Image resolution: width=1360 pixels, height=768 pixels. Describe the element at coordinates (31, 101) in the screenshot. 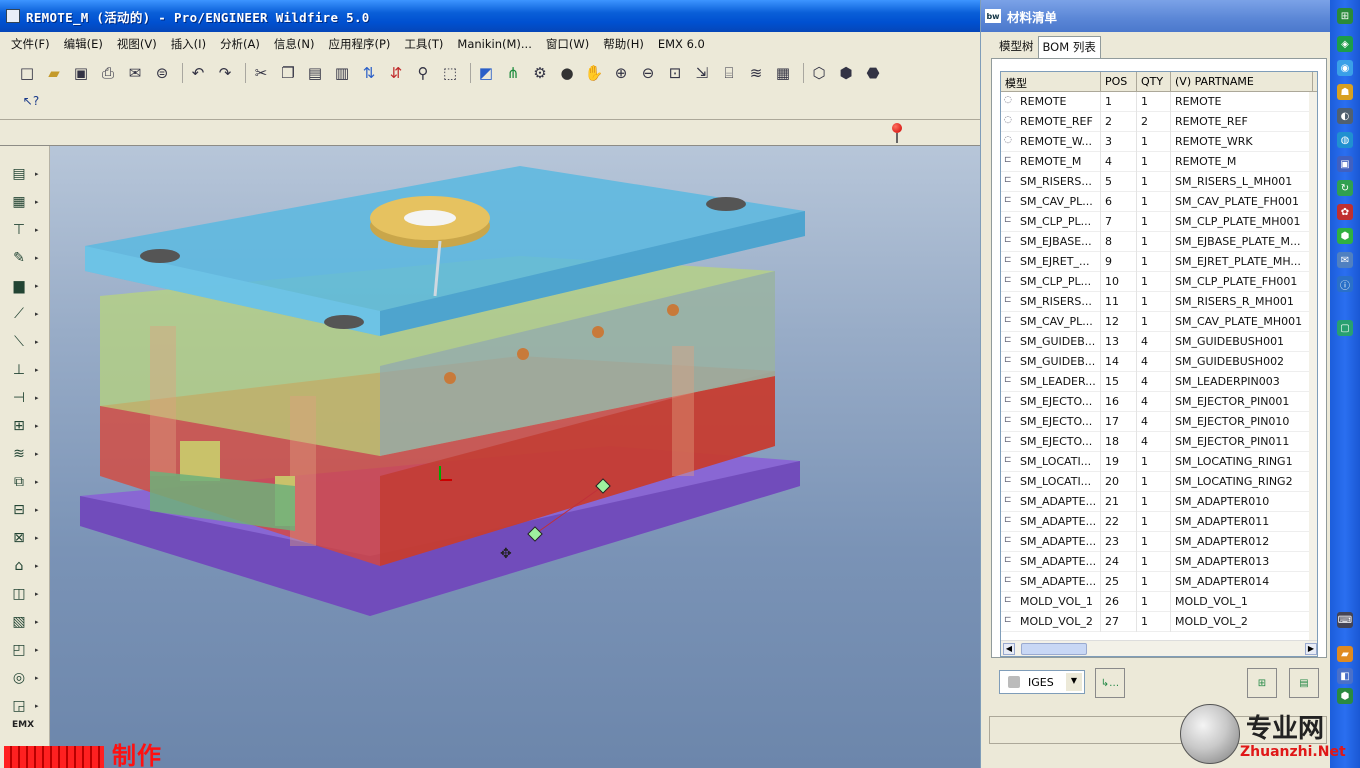

I see `context-help-icon: ↖?` at that location.